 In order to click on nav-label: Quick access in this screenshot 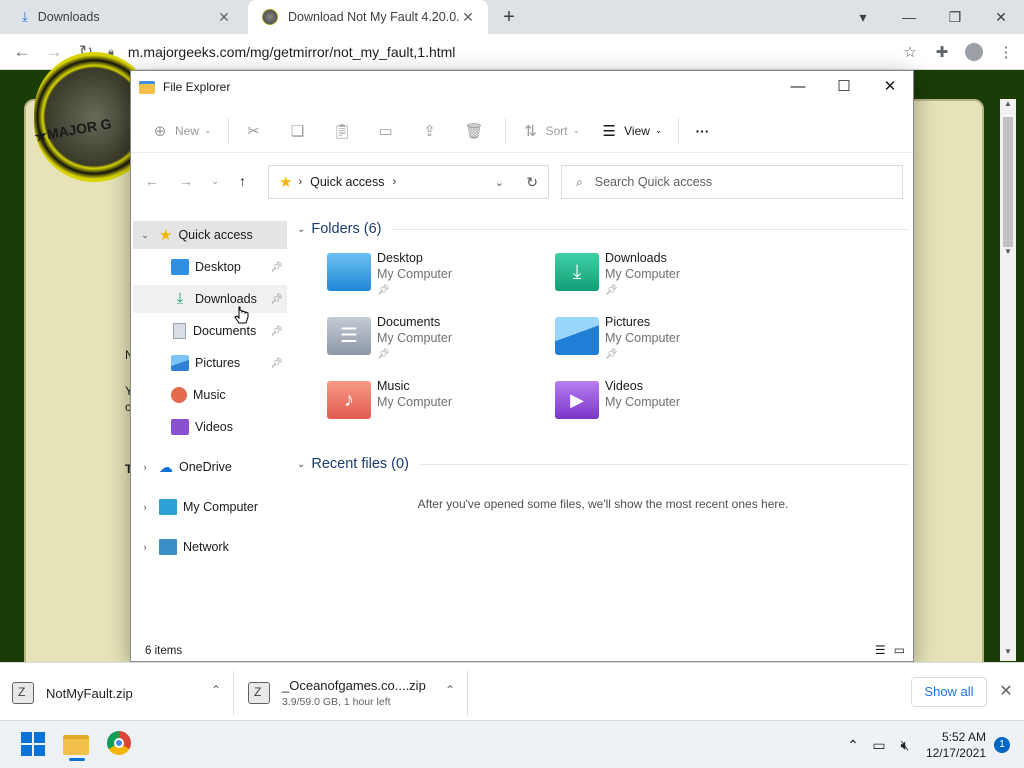, I will do `click(215, 235)`.